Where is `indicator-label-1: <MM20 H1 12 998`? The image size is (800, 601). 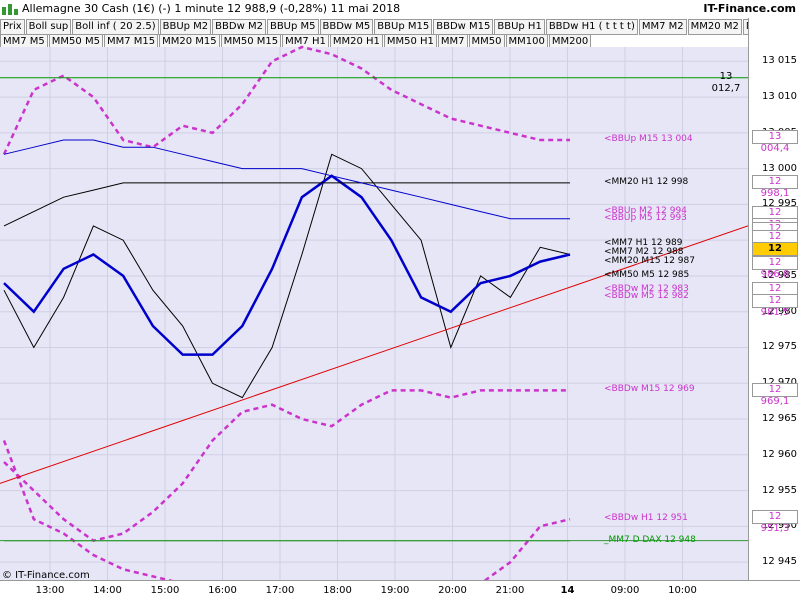 indicator-label-1: <MM20 H1 12 998 is located at coordinates (646, 181).